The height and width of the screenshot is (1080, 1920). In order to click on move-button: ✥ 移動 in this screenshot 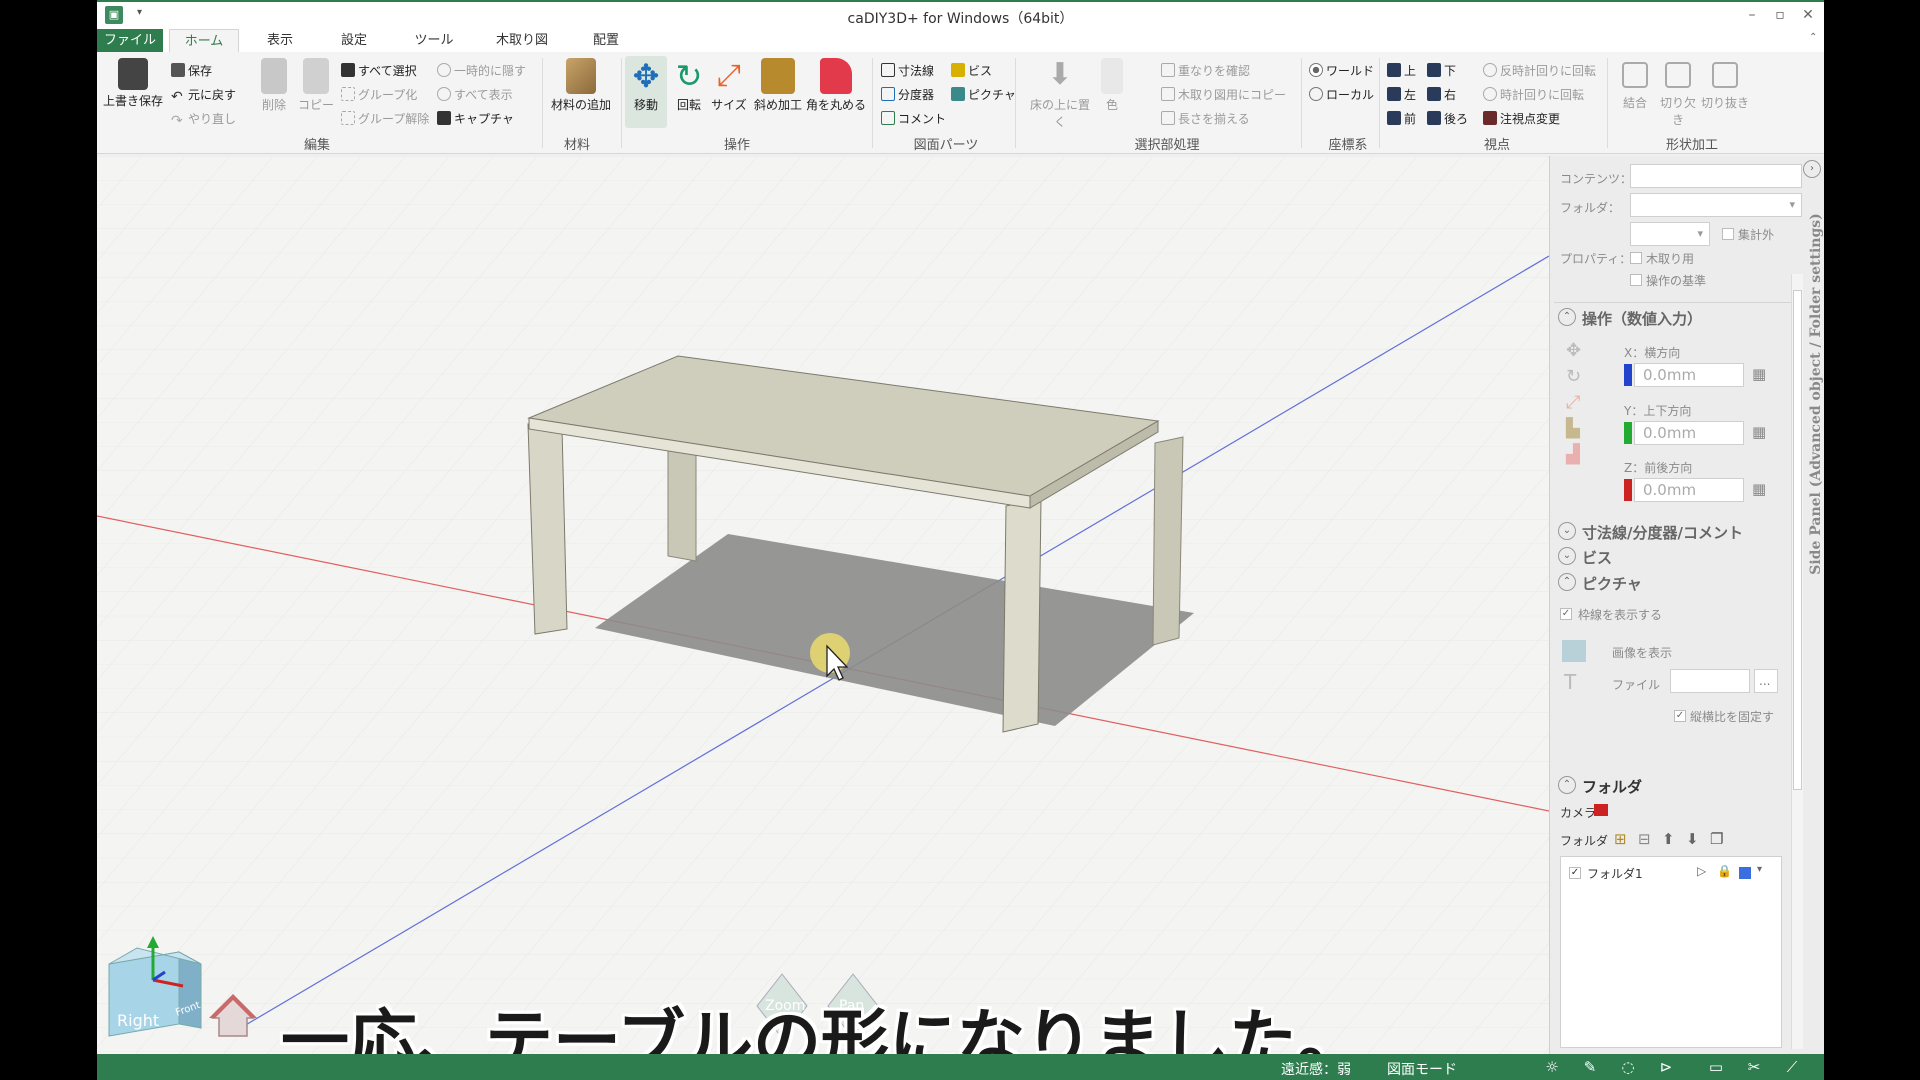, I will do `click(646, 92)`.